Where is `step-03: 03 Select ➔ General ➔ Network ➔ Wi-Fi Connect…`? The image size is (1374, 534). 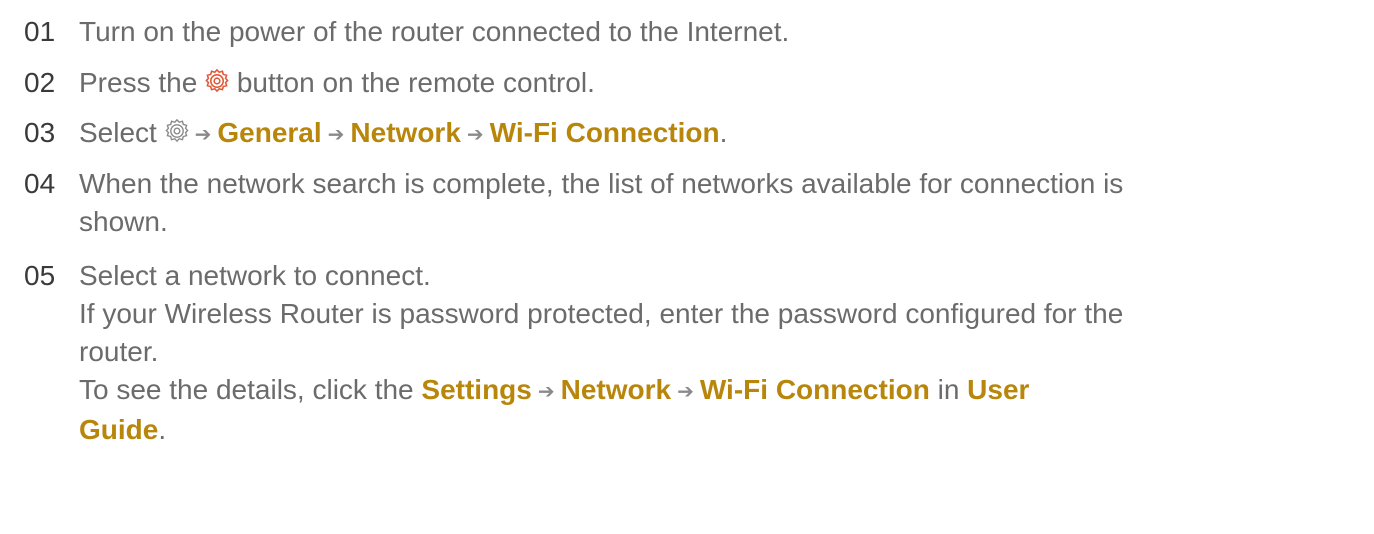
step-03: 03 Select ➔ General ➔ Network ➔ Wi-Fi Connect… is located at coordinates (689, 134).